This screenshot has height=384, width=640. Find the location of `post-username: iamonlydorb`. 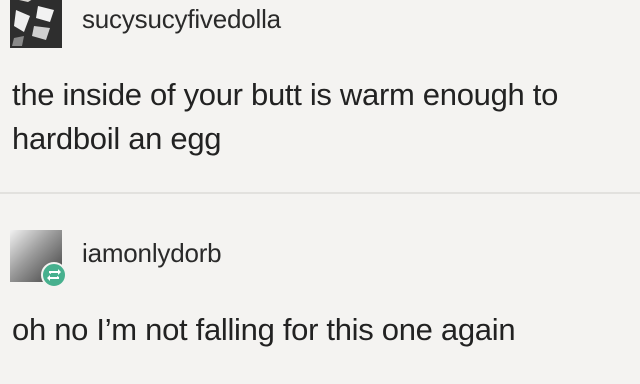

post-username: iamonlydorb is located at coordinates (152, 253).